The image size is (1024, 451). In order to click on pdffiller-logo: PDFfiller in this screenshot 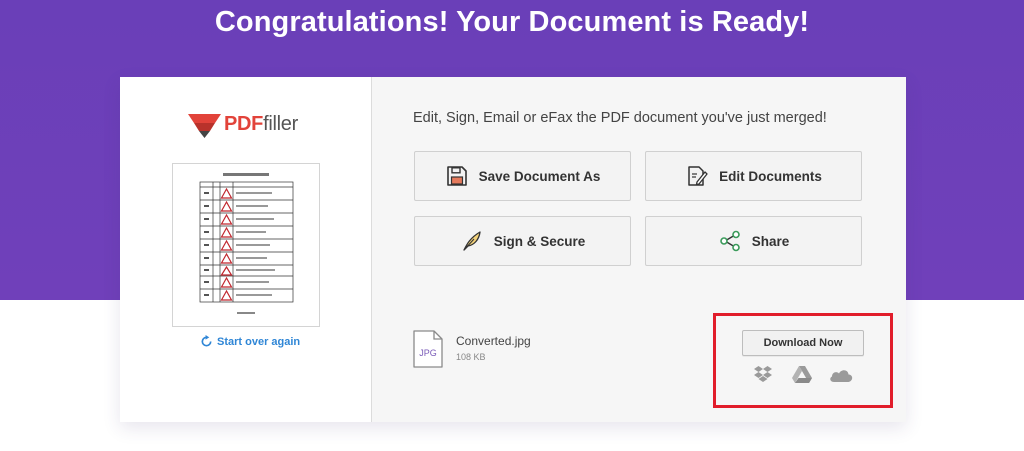, I will do `click(243, 124)`.